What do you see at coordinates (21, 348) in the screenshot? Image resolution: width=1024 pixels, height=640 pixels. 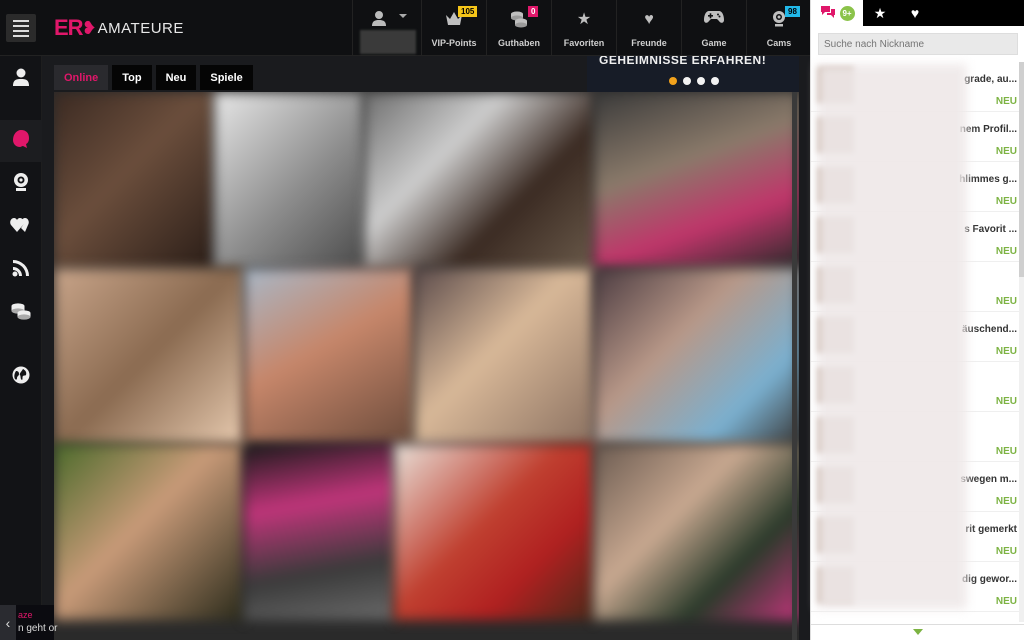 I see `left-sidebar` at bounding box center [21, 348].